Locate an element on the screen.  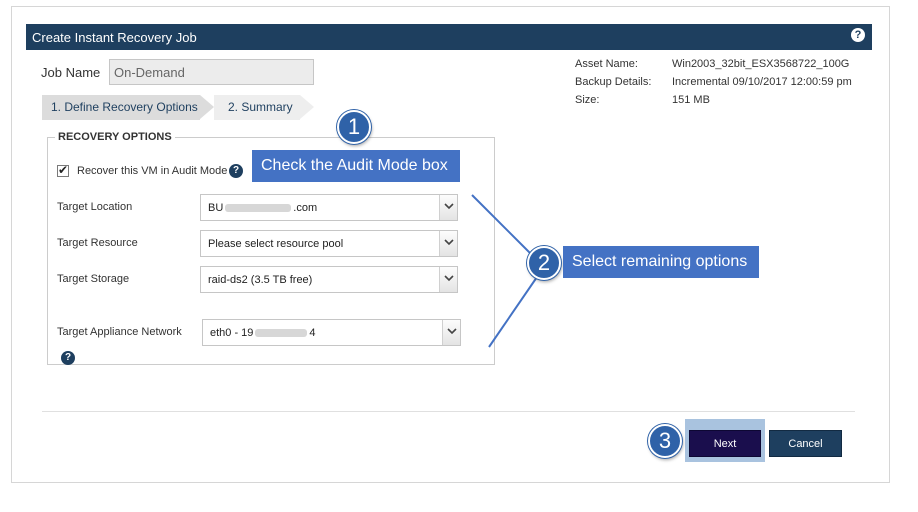
annotation-marker-2: 2 is located at coordinates (544, 263).